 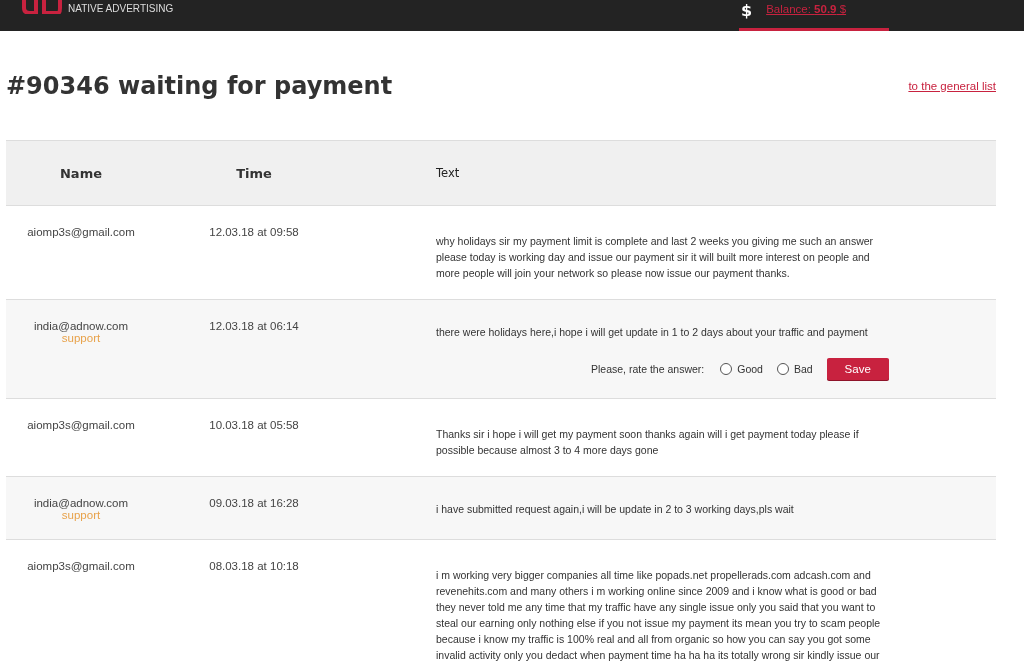 I want to click on rating-option: Bad, so click(x=794, y=369).